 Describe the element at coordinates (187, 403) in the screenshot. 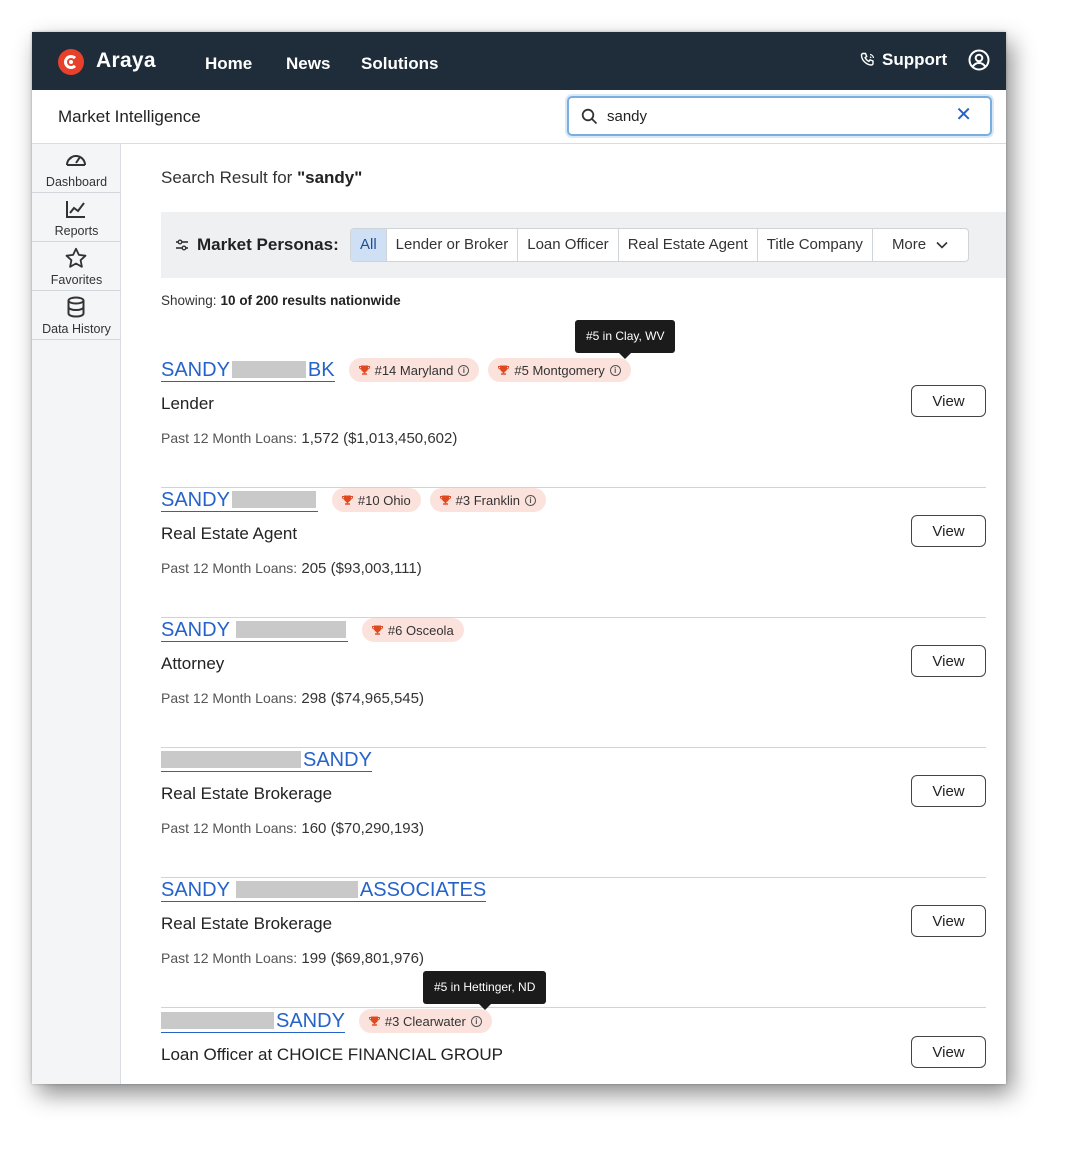

I see `result-role: Lender` at that location.